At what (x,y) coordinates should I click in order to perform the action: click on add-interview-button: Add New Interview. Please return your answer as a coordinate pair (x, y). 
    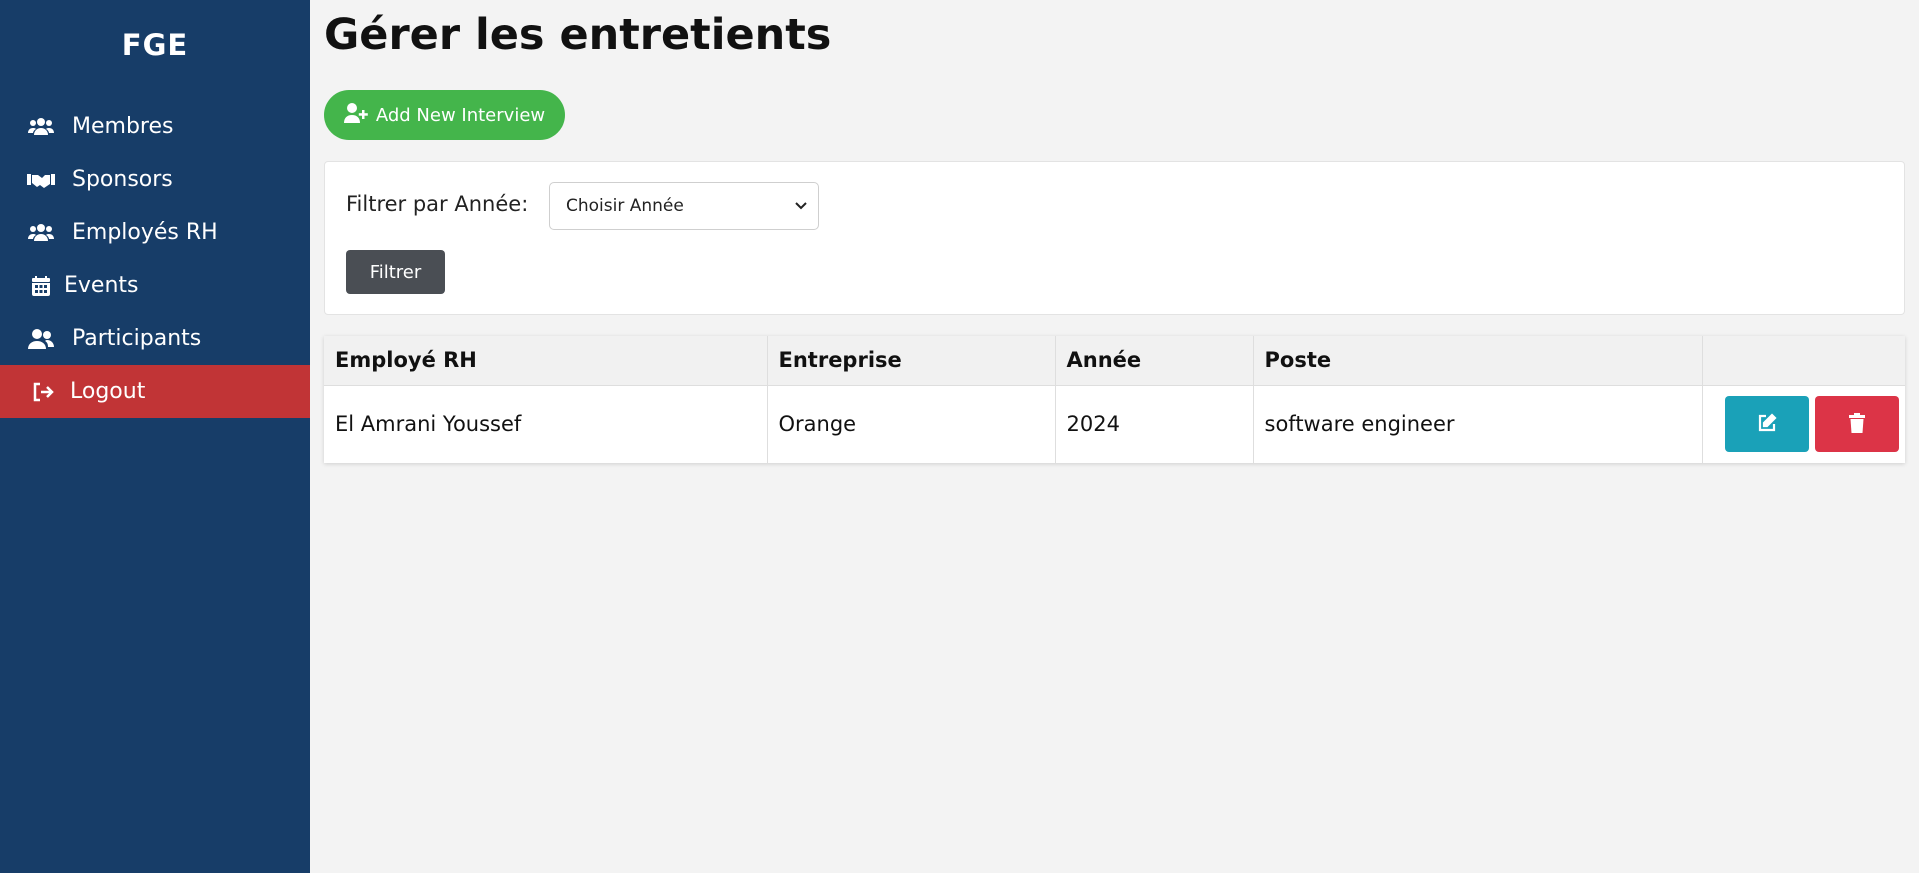
    Looking at the image, I should click on (444, 115).